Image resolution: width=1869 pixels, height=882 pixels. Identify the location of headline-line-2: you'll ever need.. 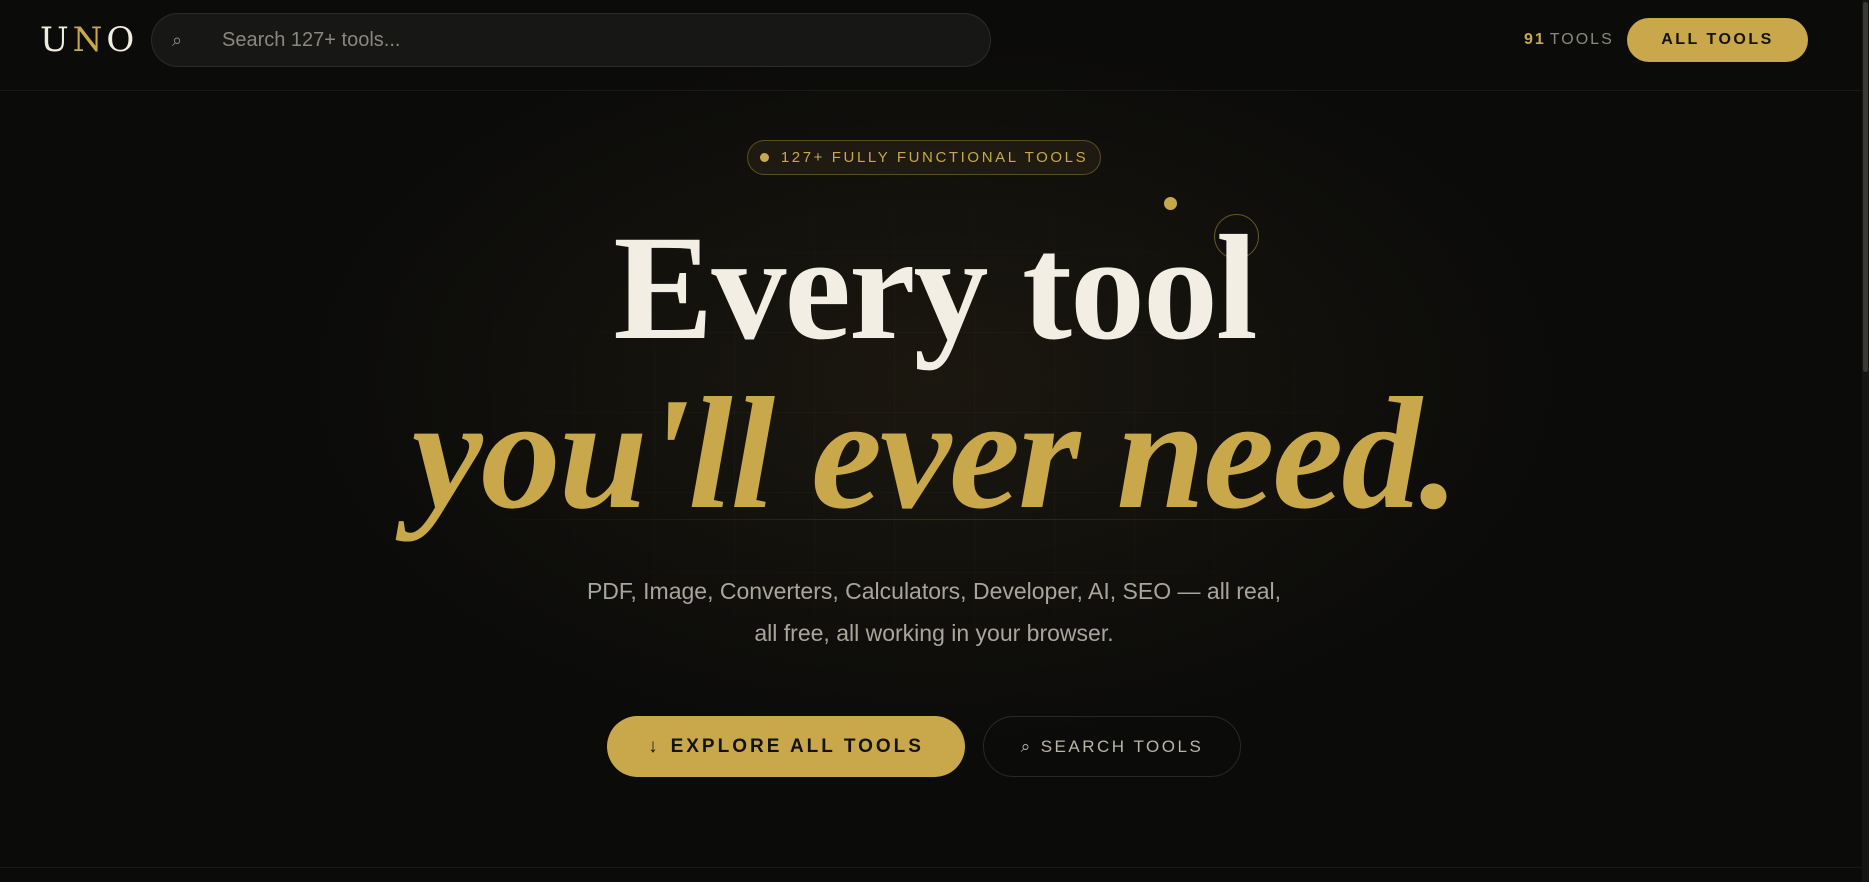
(935, 453).